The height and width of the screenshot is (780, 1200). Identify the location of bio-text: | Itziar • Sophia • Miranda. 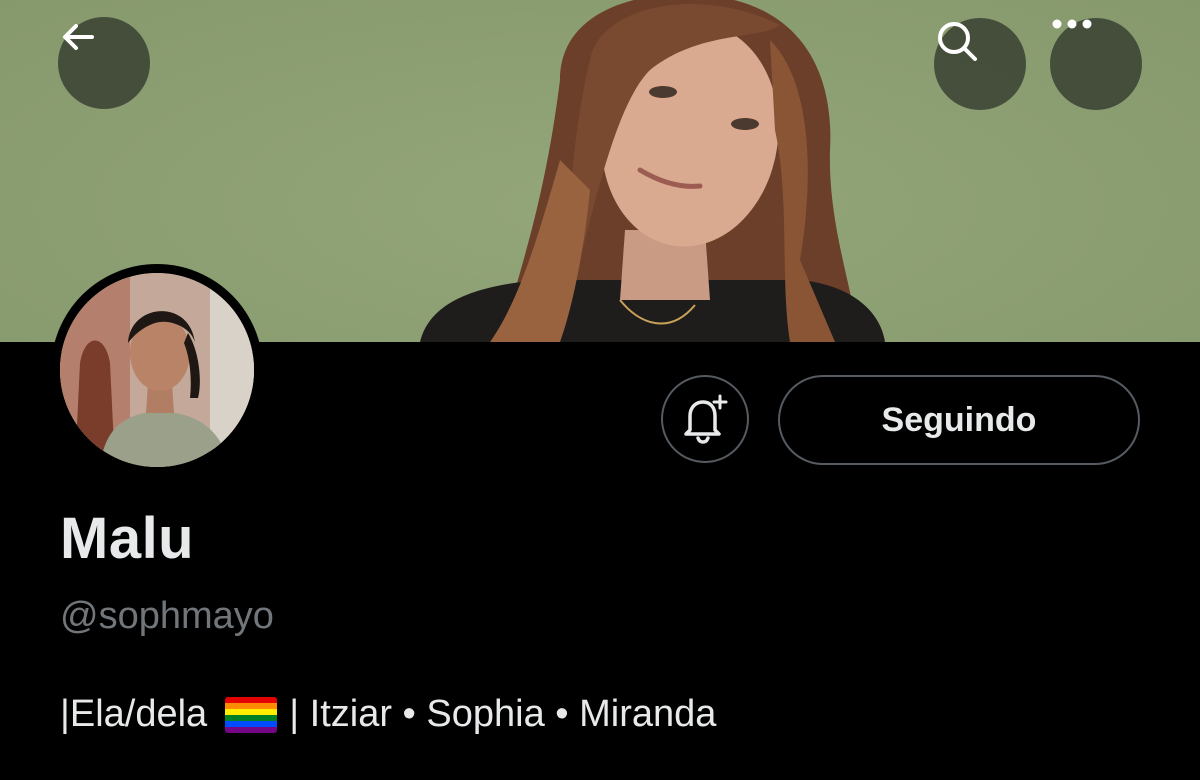
(503, 714).